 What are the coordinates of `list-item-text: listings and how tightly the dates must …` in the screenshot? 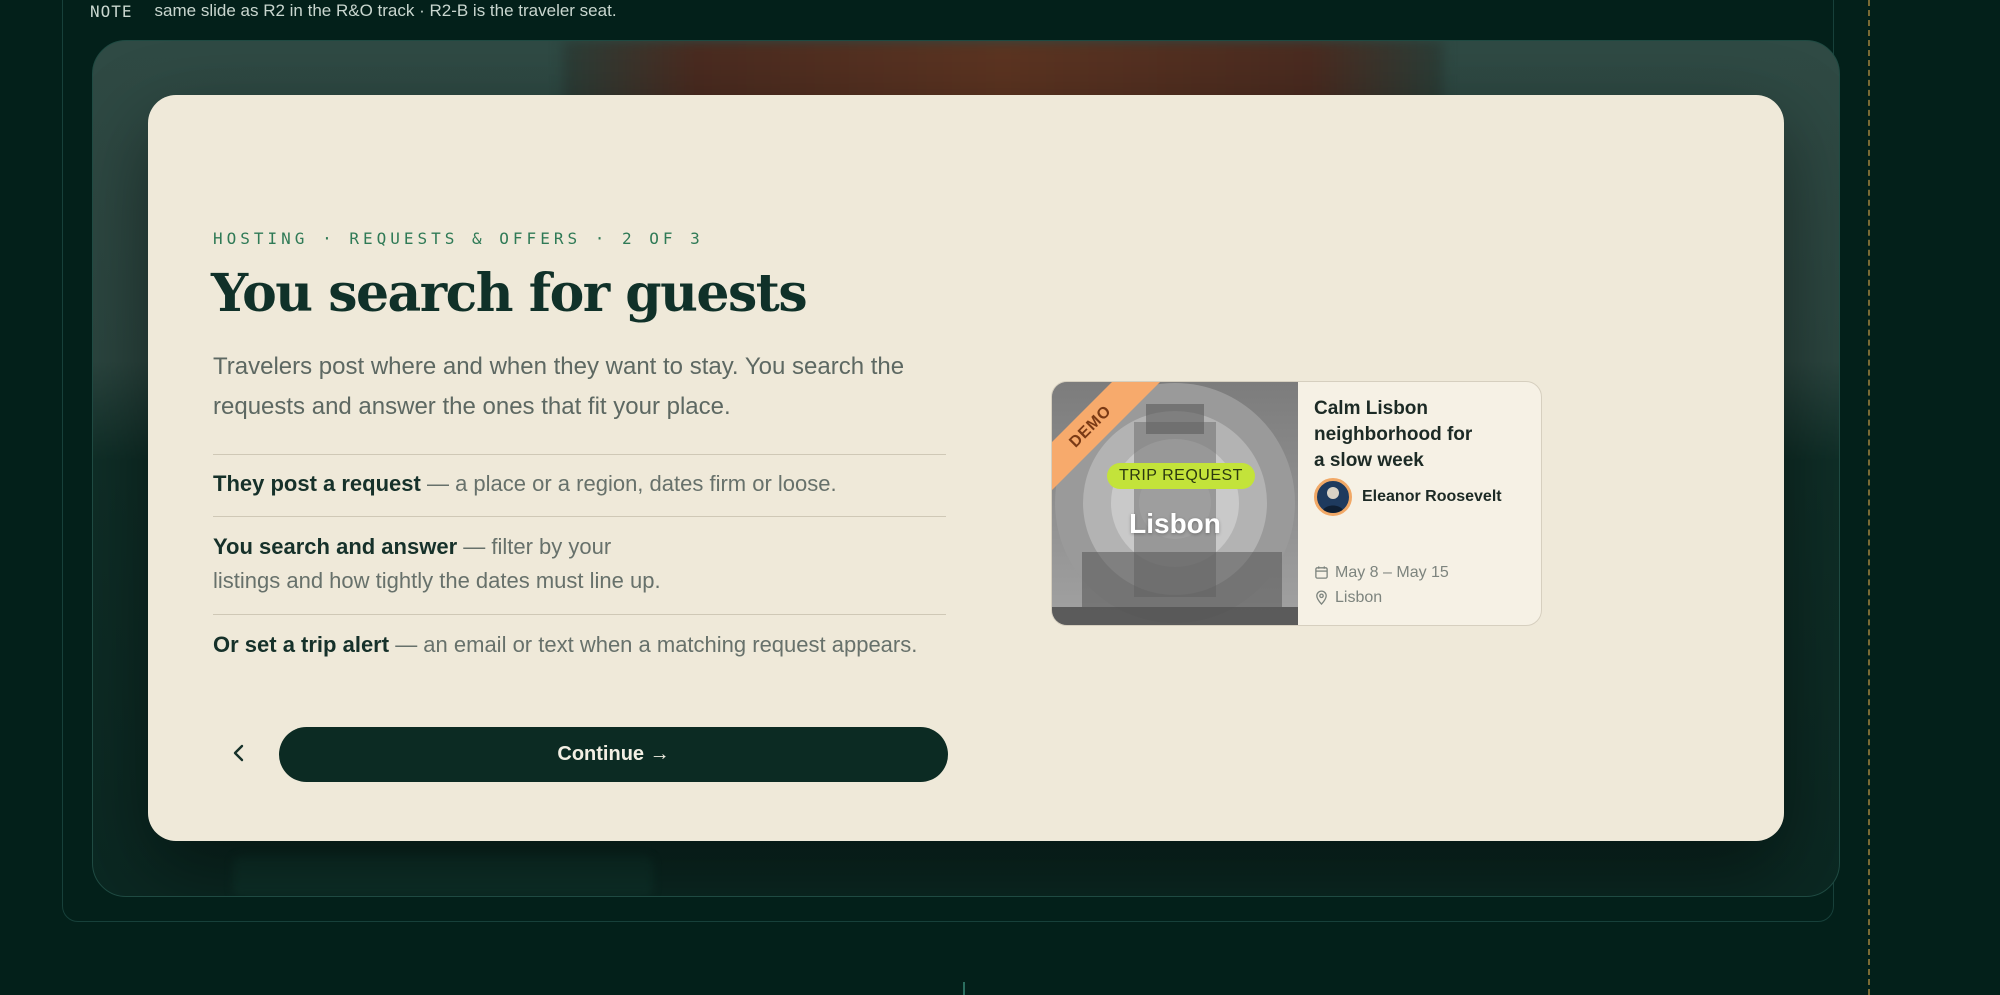 It's located at (437, 580).